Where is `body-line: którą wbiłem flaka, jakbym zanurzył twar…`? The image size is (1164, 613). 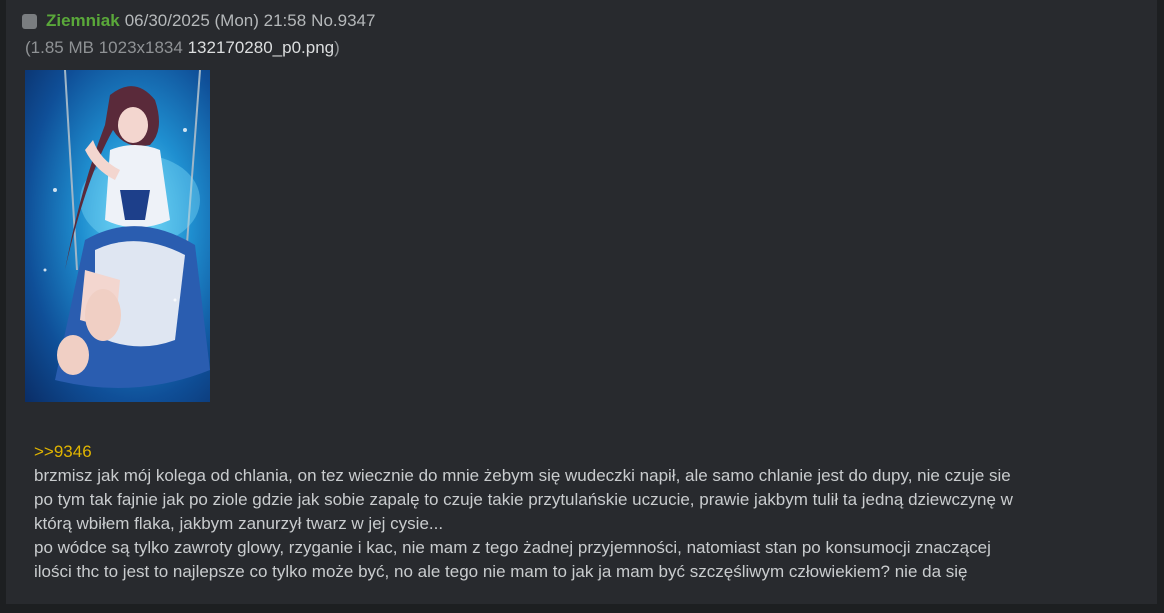
body-line: którą wbiłem flaka, jakbym zanurzył twar… is located at coordinates (239, 523).